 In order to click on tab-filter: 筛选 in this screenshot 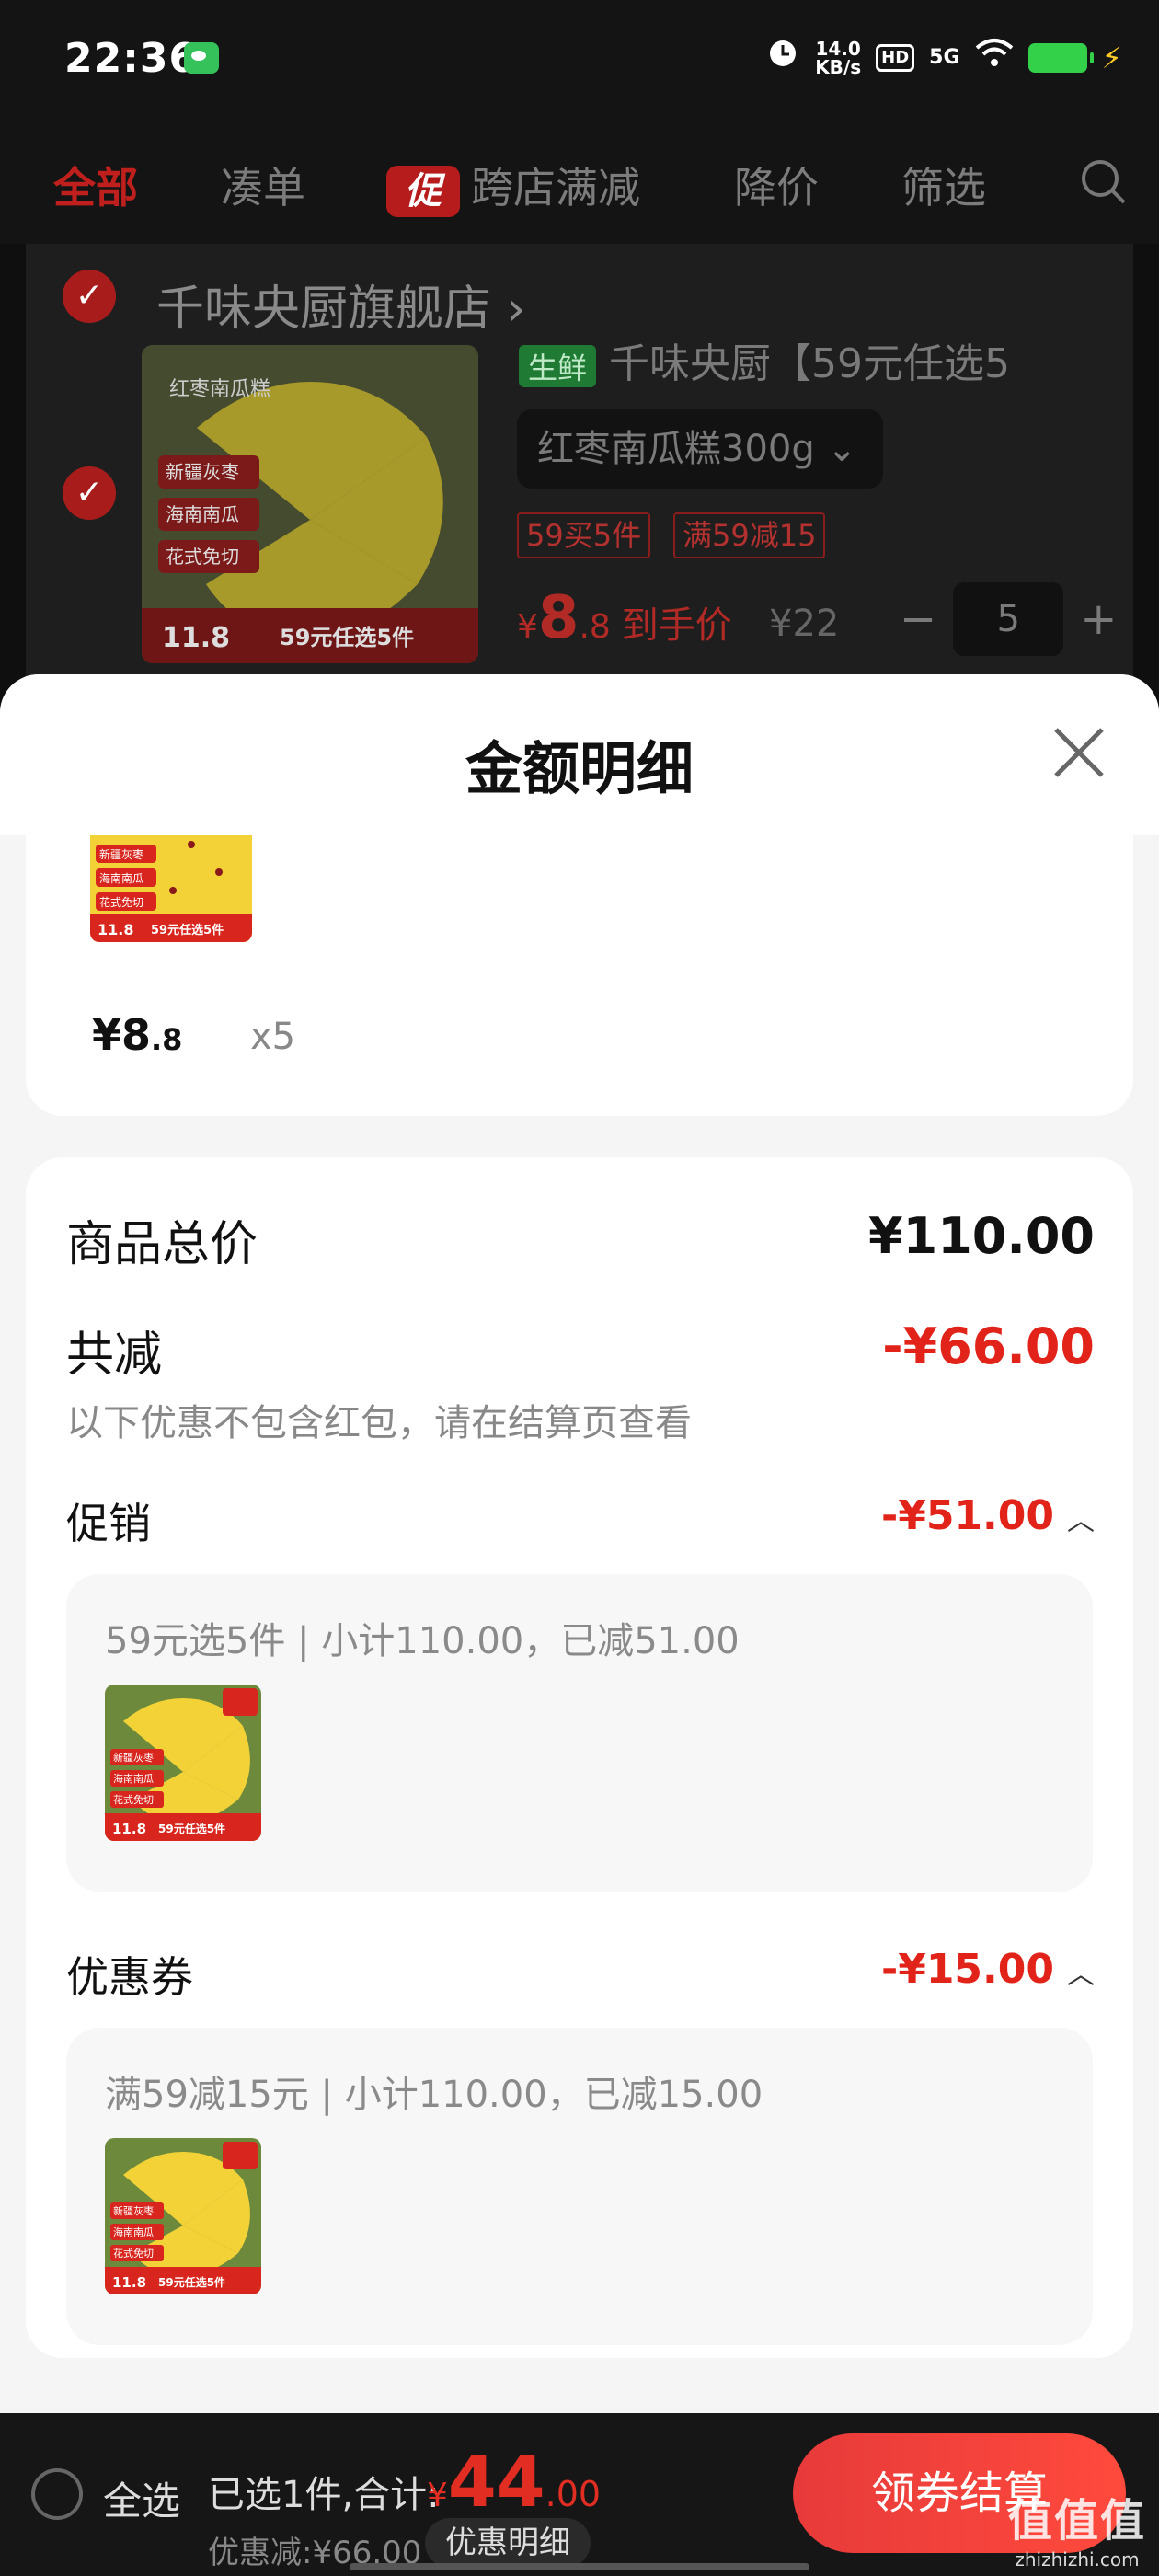, I will do `click(943, 185)`.